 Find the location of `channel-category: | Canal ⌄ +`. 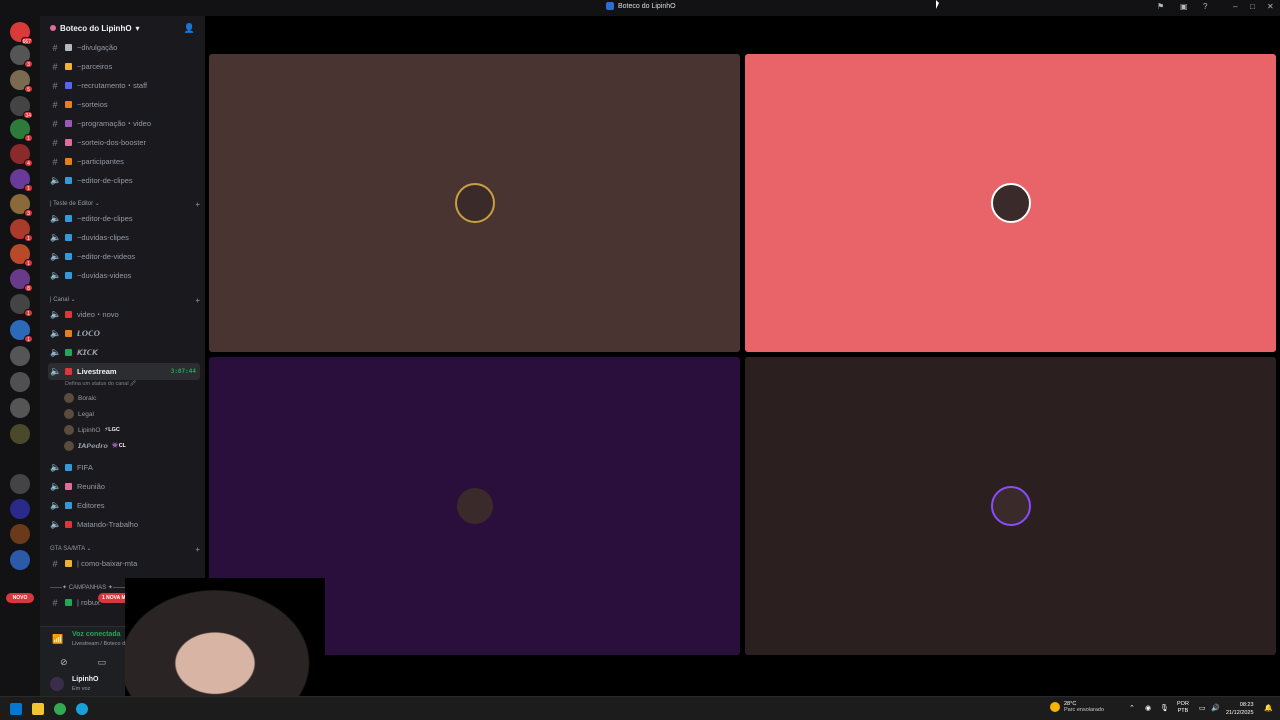

channel-category: | Canal ⌄ + is located at coordinates (125, 300).